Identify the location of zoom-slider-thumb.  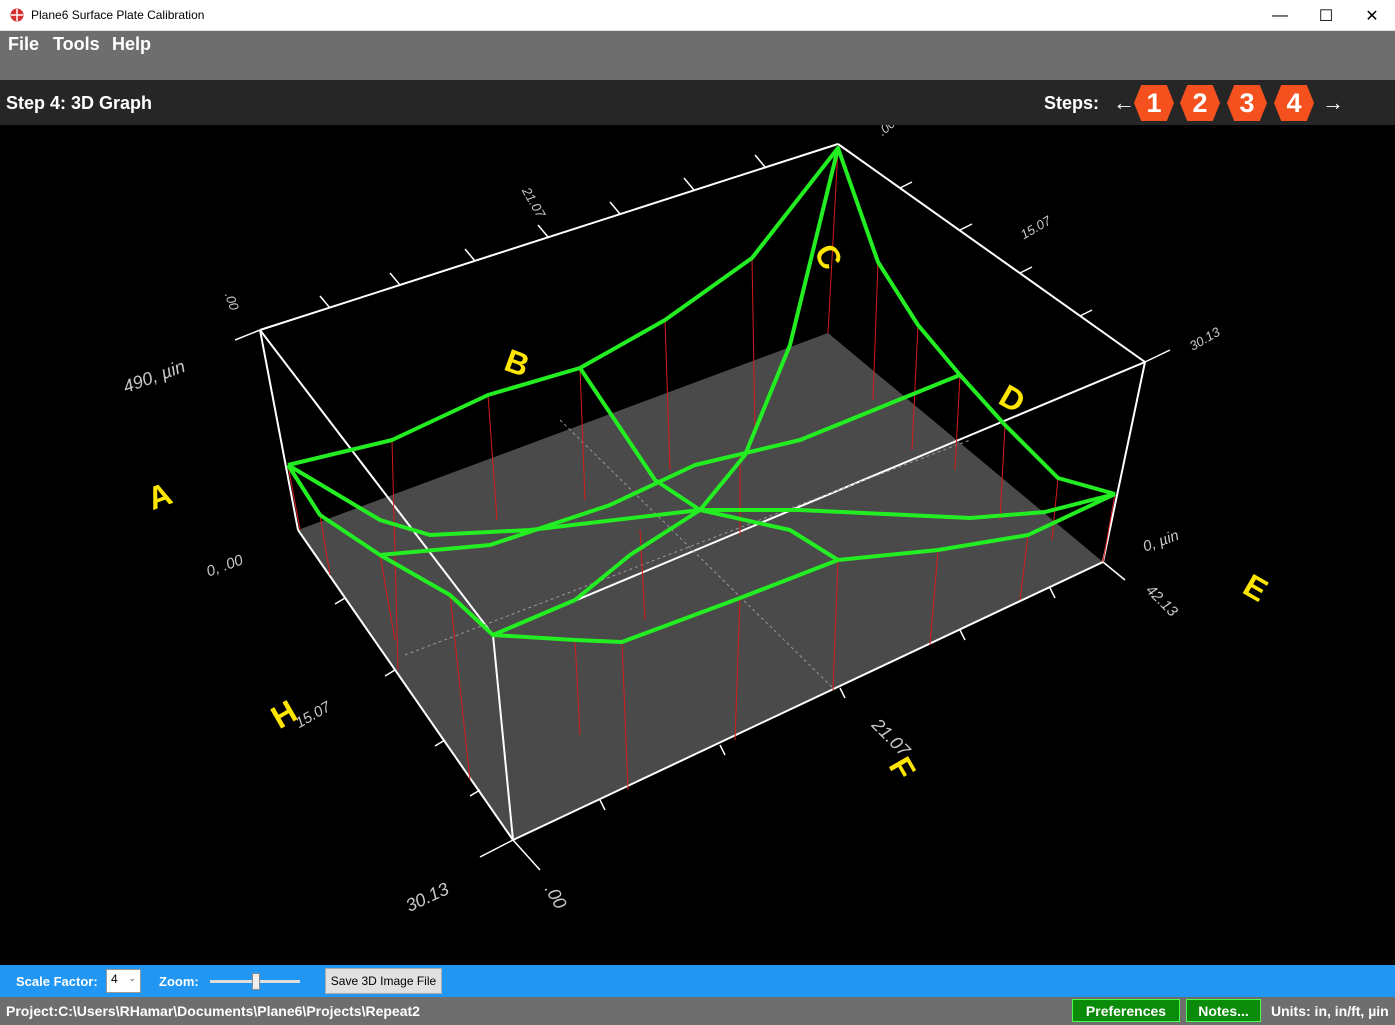
(256, 981).